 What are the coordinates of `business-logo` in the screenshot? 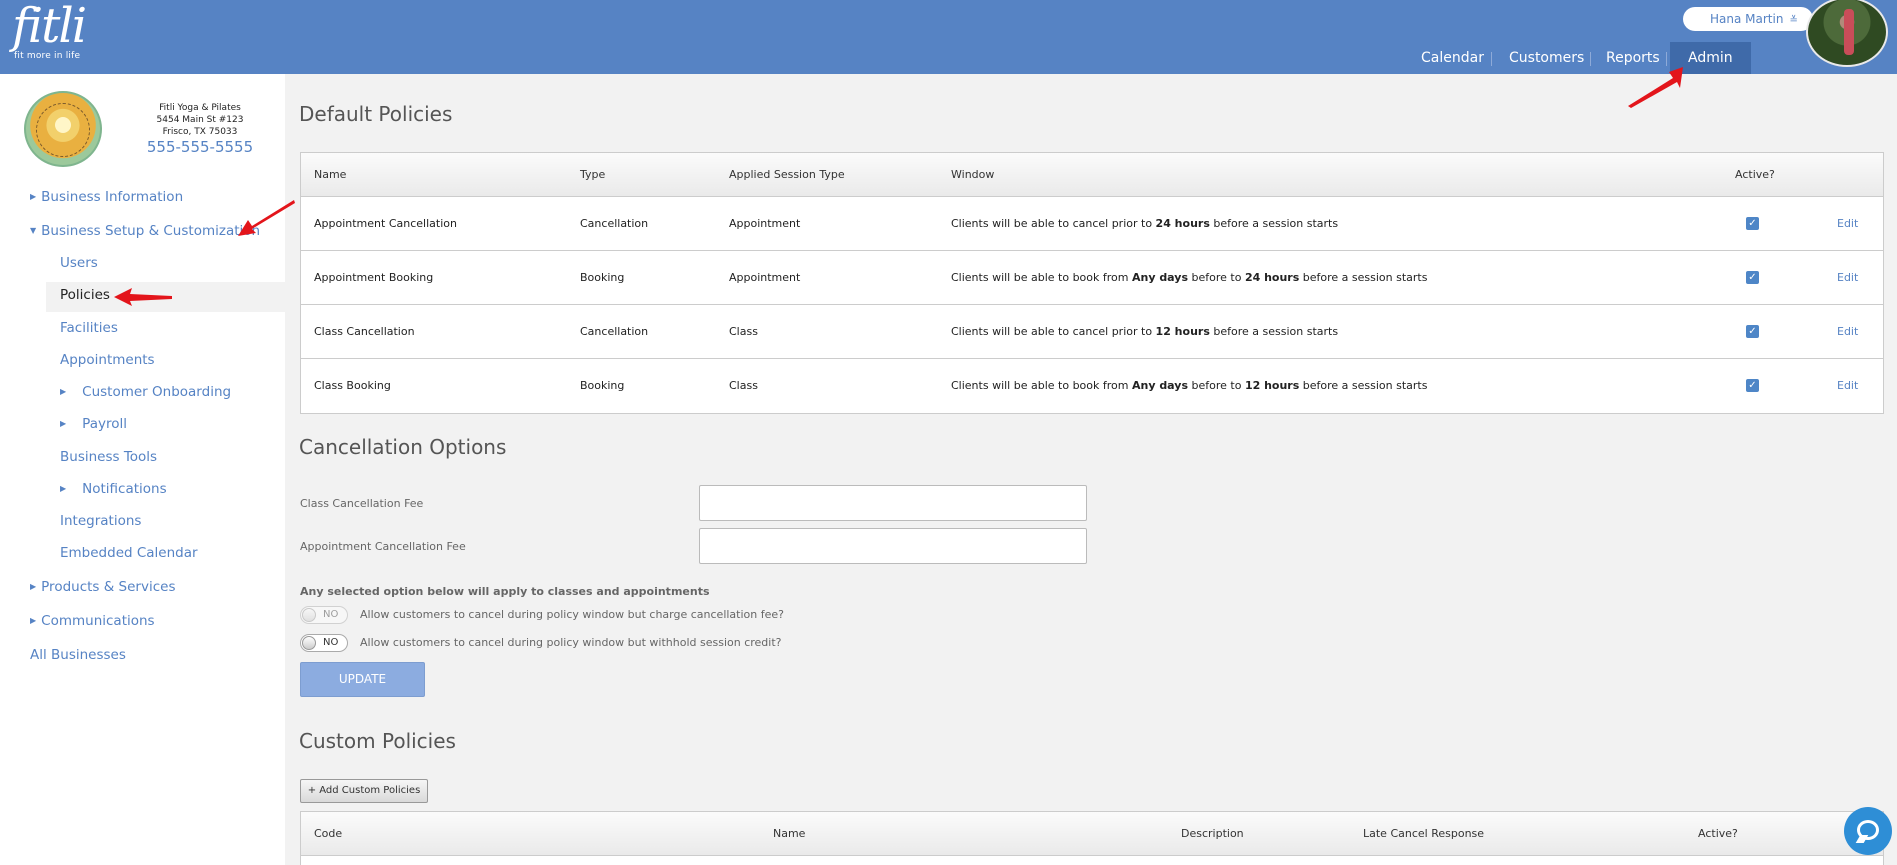 It's located at (63, 129).